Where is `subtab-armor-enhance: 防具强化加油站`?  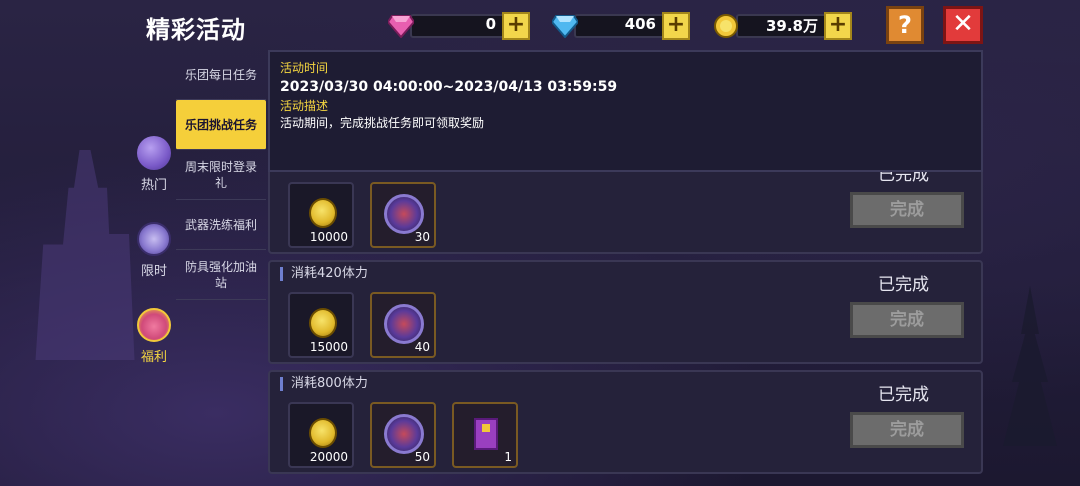 subtab-armor-enhance: 防具强化加油站 is located at coordinates (221, 275).